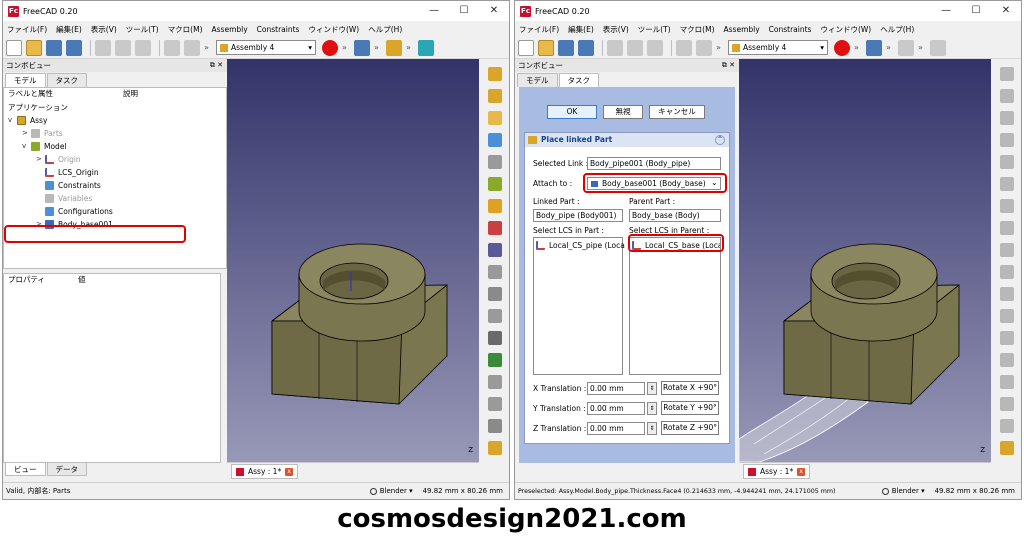  What do you see at coordinates (495, 140) in the screenshot?
I see `new-folder-icon` at bounding box center [495, 140].